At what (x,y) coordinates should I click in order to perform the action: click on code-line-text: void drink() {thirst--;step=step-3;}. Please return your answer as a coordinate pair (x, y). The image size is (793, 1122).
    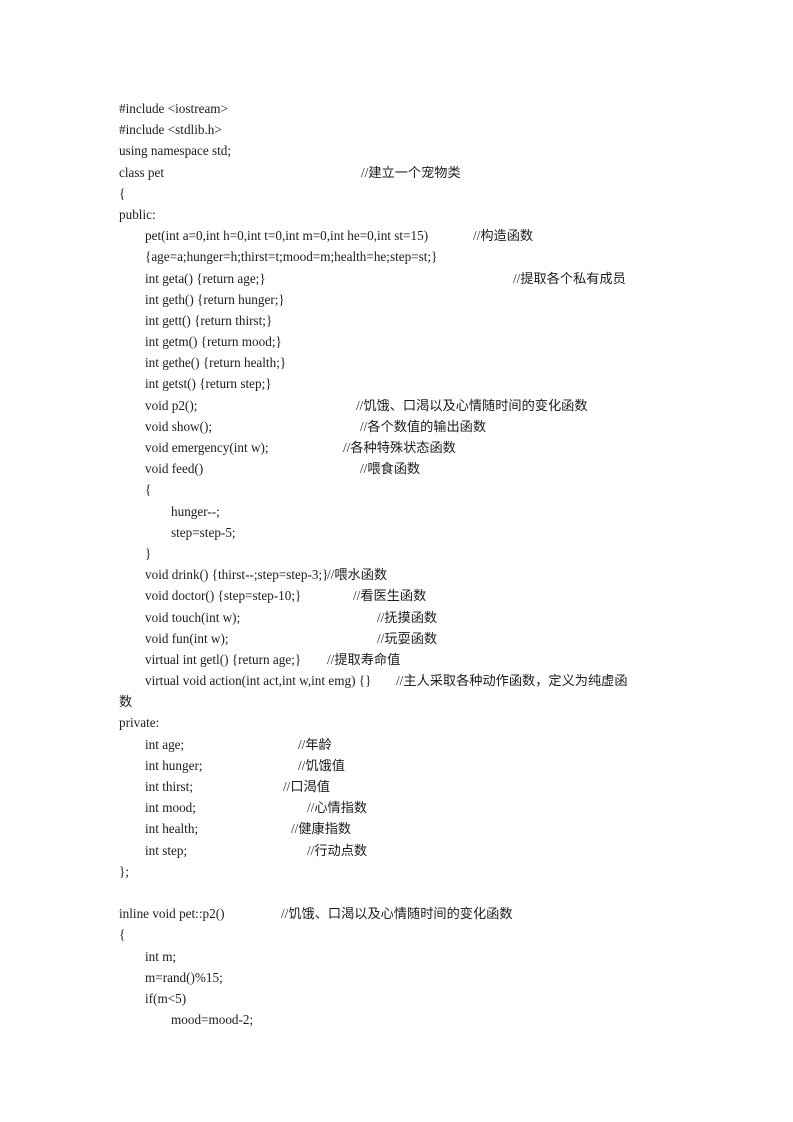
    Looking at the image, I should click on (237, 575).